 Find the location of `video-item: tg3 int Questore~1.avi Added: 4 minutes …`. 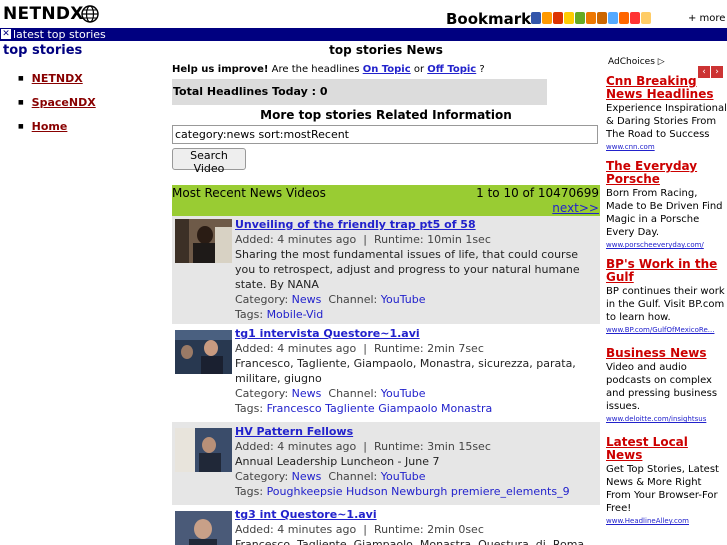

video-item: tg3 int Questore~1.avi Added: 4 minutes … is located at coordinates (386, 525).